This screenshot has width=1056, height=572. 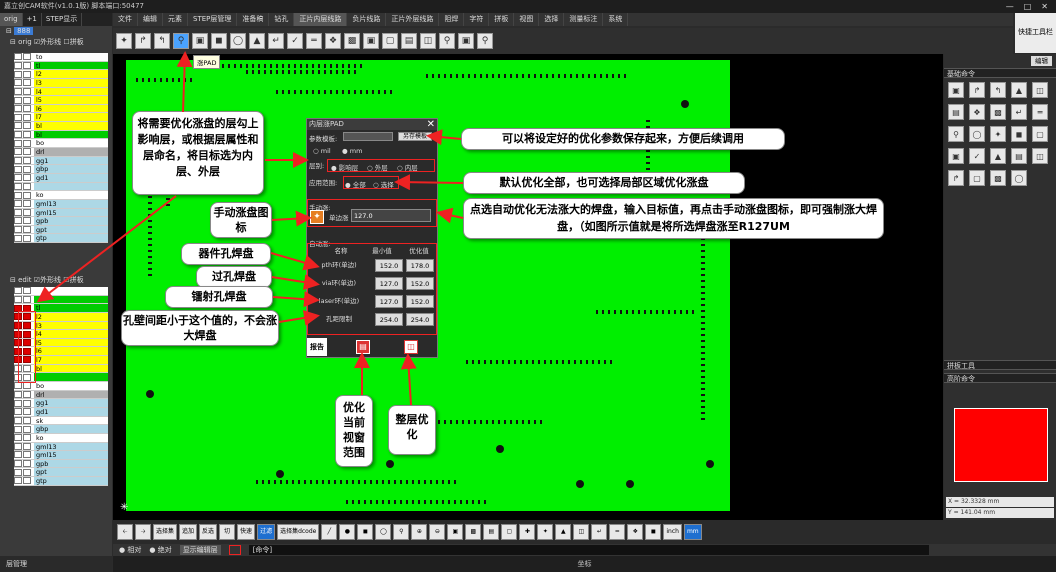 What do you see at coordinates (61, 291) in the screenshot?
I see `edit-layer-row` at bounding box center [61, 291].